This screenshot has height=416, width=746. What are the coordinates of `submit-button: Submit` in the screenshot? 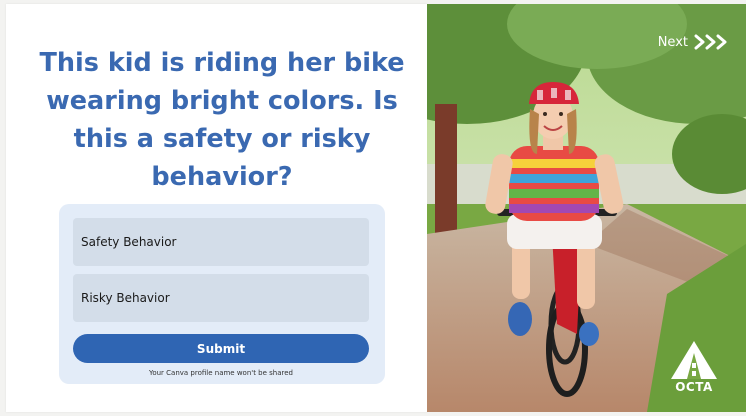 It's located at (221, 348).